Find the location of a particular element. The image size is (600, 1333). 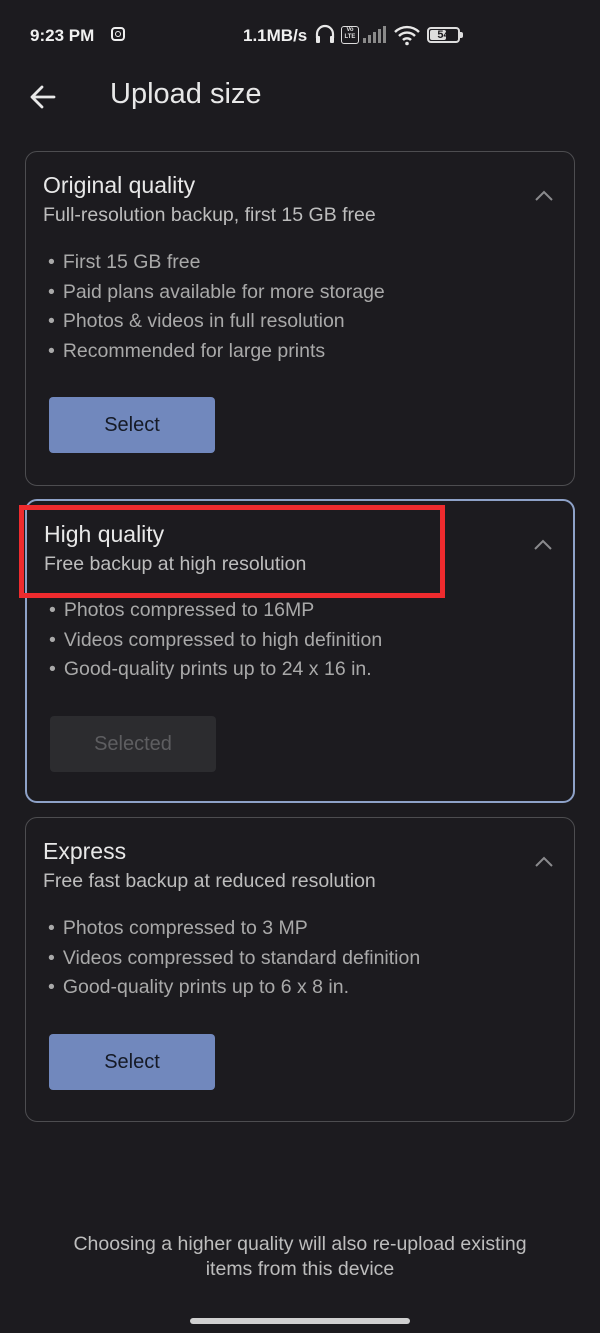

arrow-left-icon is located at coordinates (43, 97).